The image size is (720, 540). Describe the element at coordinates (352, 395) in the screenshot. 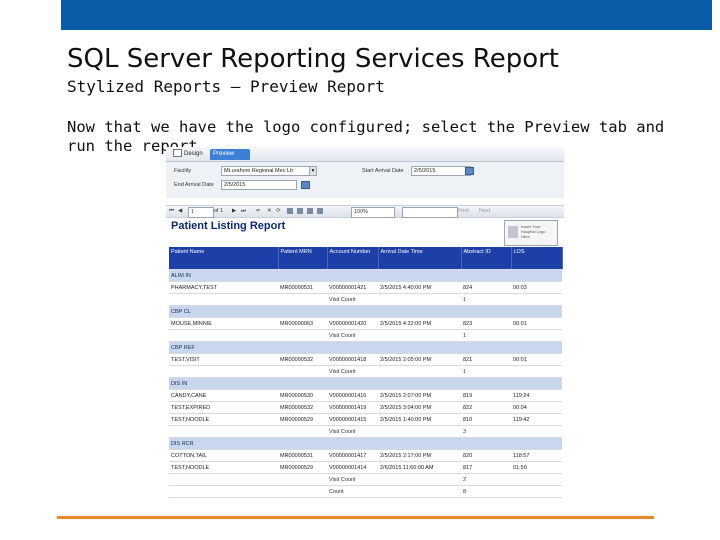

I see `table-cell: V00000001416` at that location.